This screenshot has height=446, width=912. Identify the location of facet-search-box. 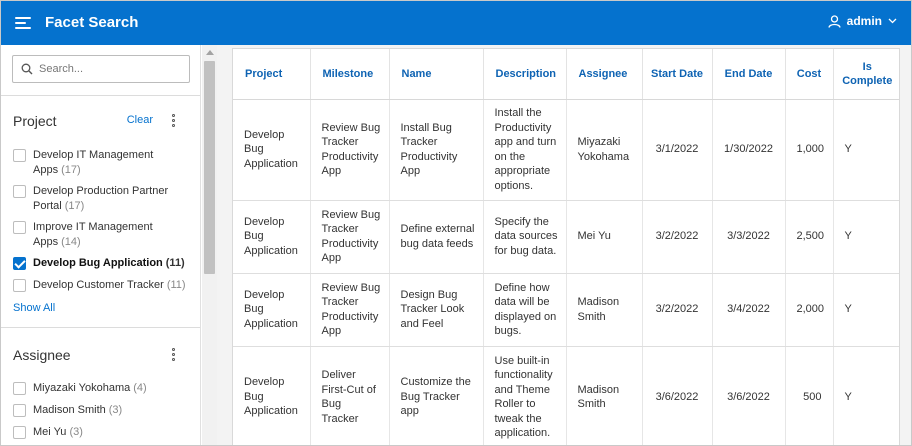
(101, 69).